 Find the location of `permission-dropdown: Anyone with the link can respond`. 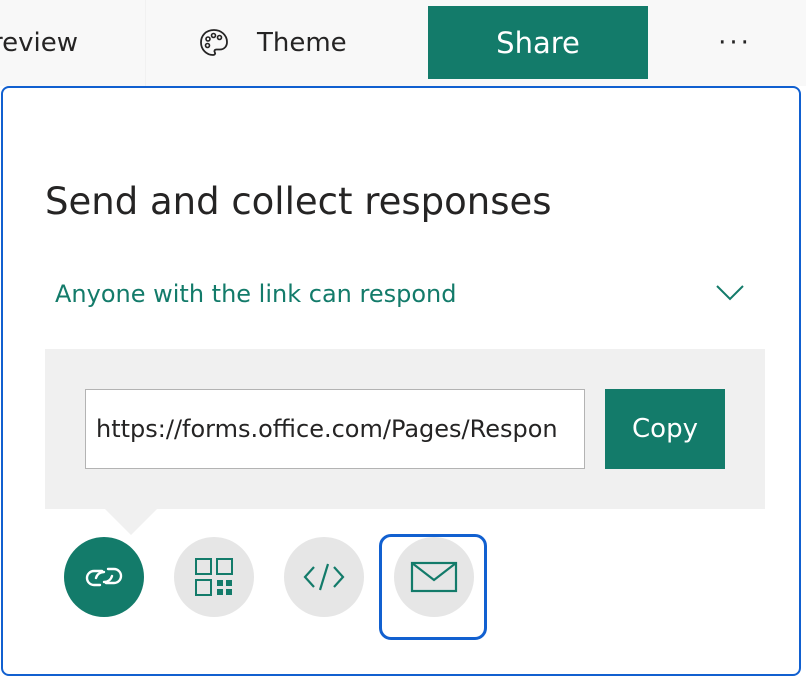

permission-dropdown: Anyone with the link can respond is located at coordinates (400, 298).